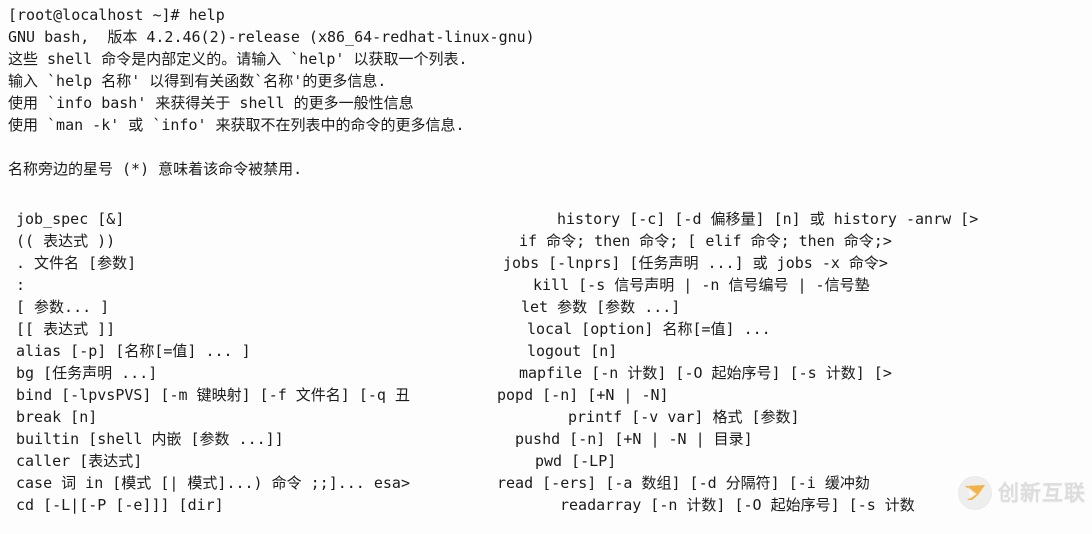 This screenshot has height=534, width=1092. What do you see at coordinates (236, 125) in the screenshot?
I see `help-intro-line-4: 使用 `man -k' 或 `info' 来获取不在列表中的命令的更多信息.` at bounding box center [236, 125].